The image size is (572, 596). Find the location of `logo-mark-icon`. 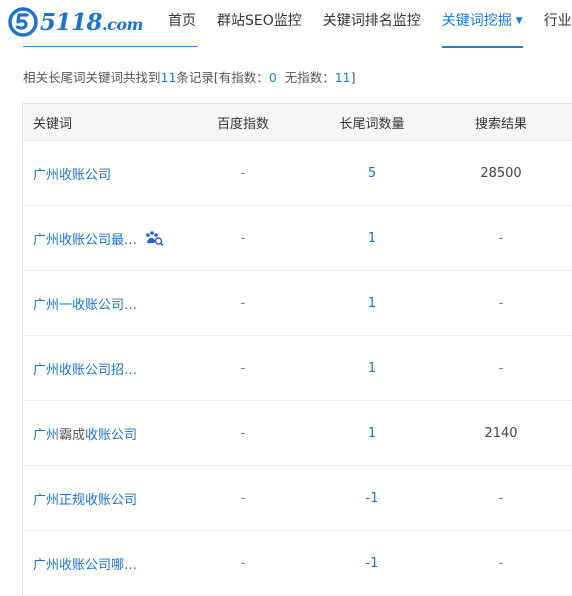

logo-mark-icon is located at coordinates (23, 22).